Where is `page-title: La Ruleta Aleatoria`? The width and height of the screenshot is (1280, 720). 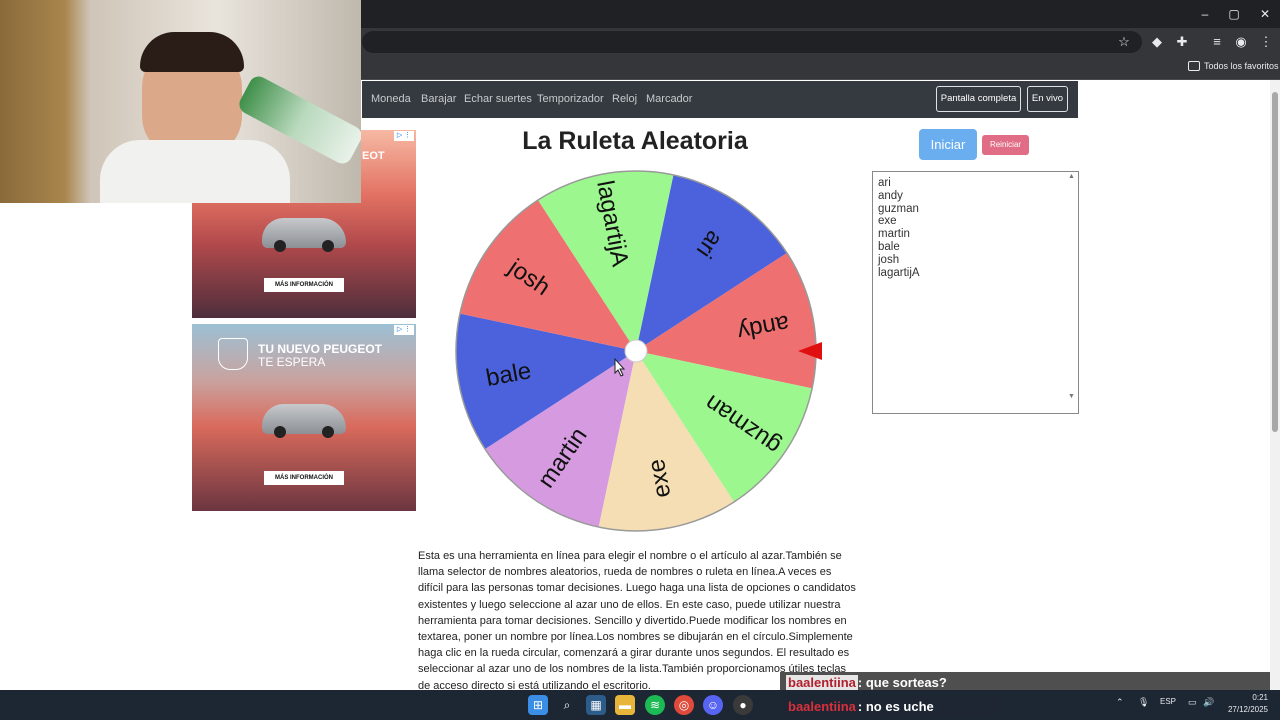
page-title: La Ruleta Aleatoria is located at coordinates (635, 141).